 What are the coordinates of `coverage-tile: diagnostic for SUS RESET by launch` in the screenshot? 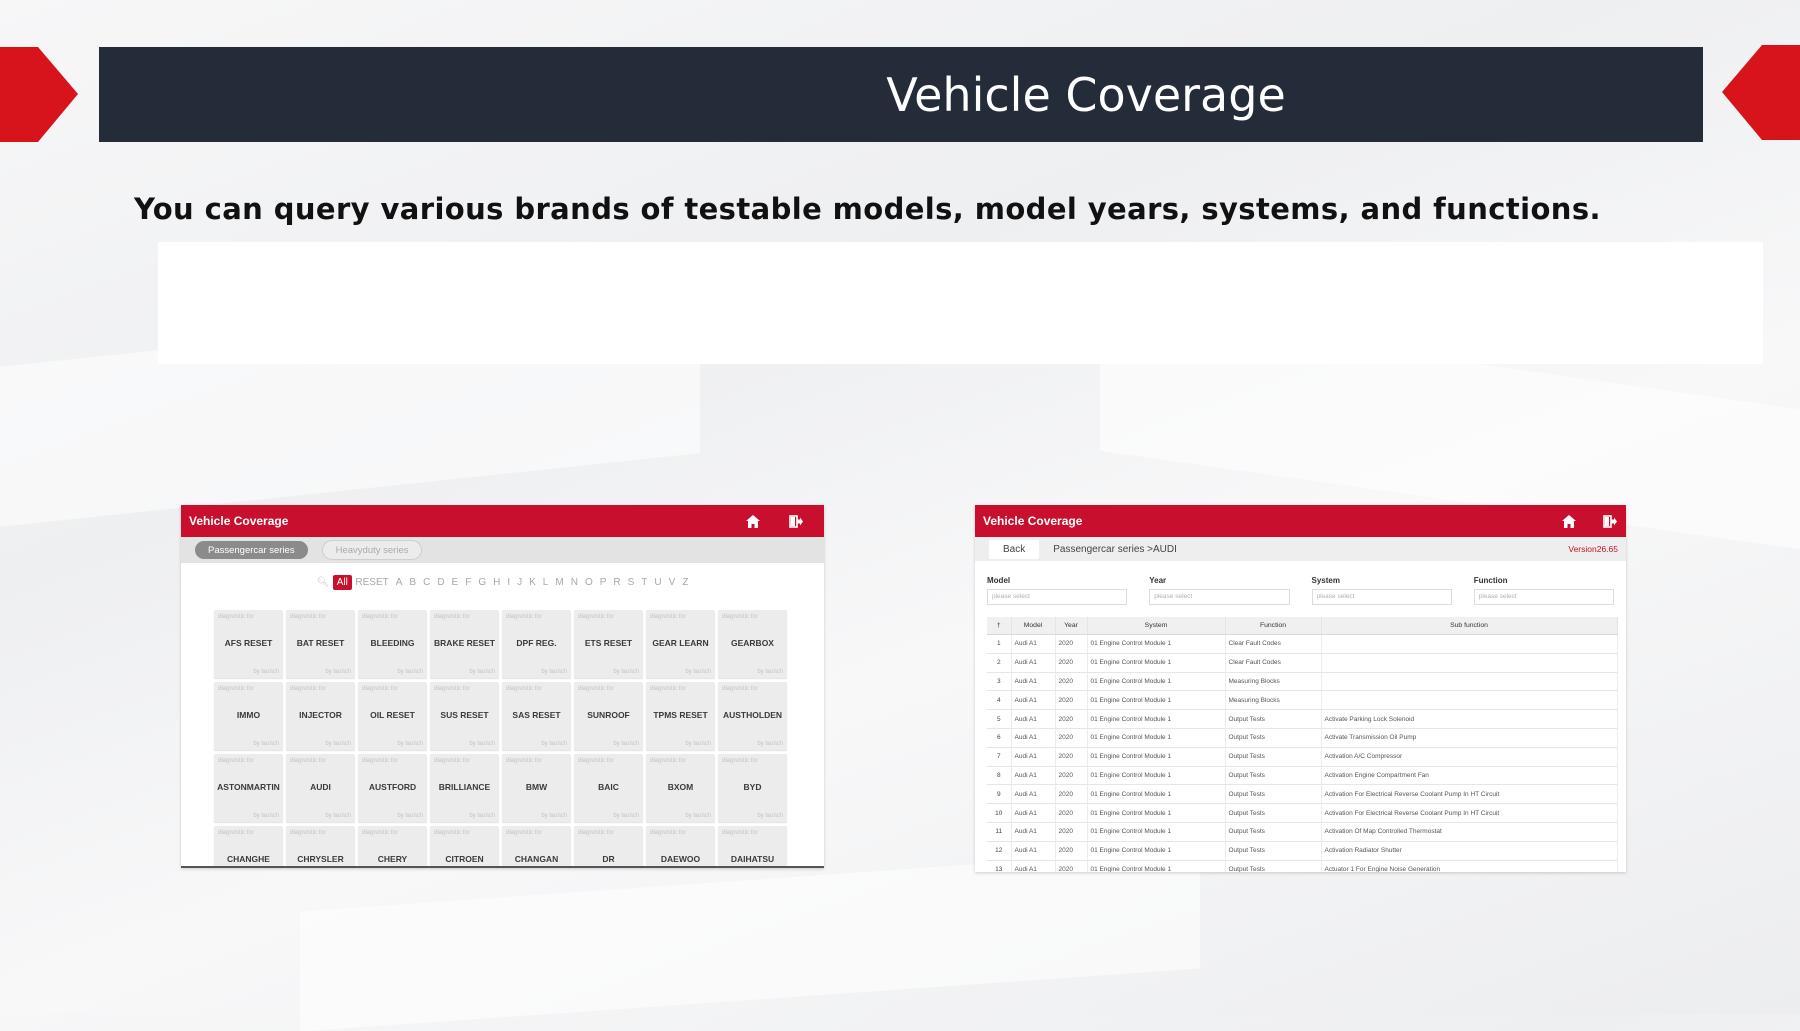 It's located at (464, 716).